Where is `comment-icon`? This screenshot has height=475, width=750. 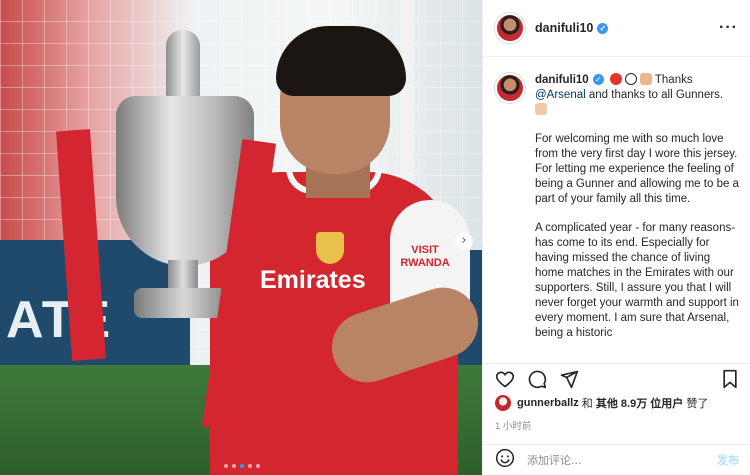
comment-icon is located at coordinates (537, 379).